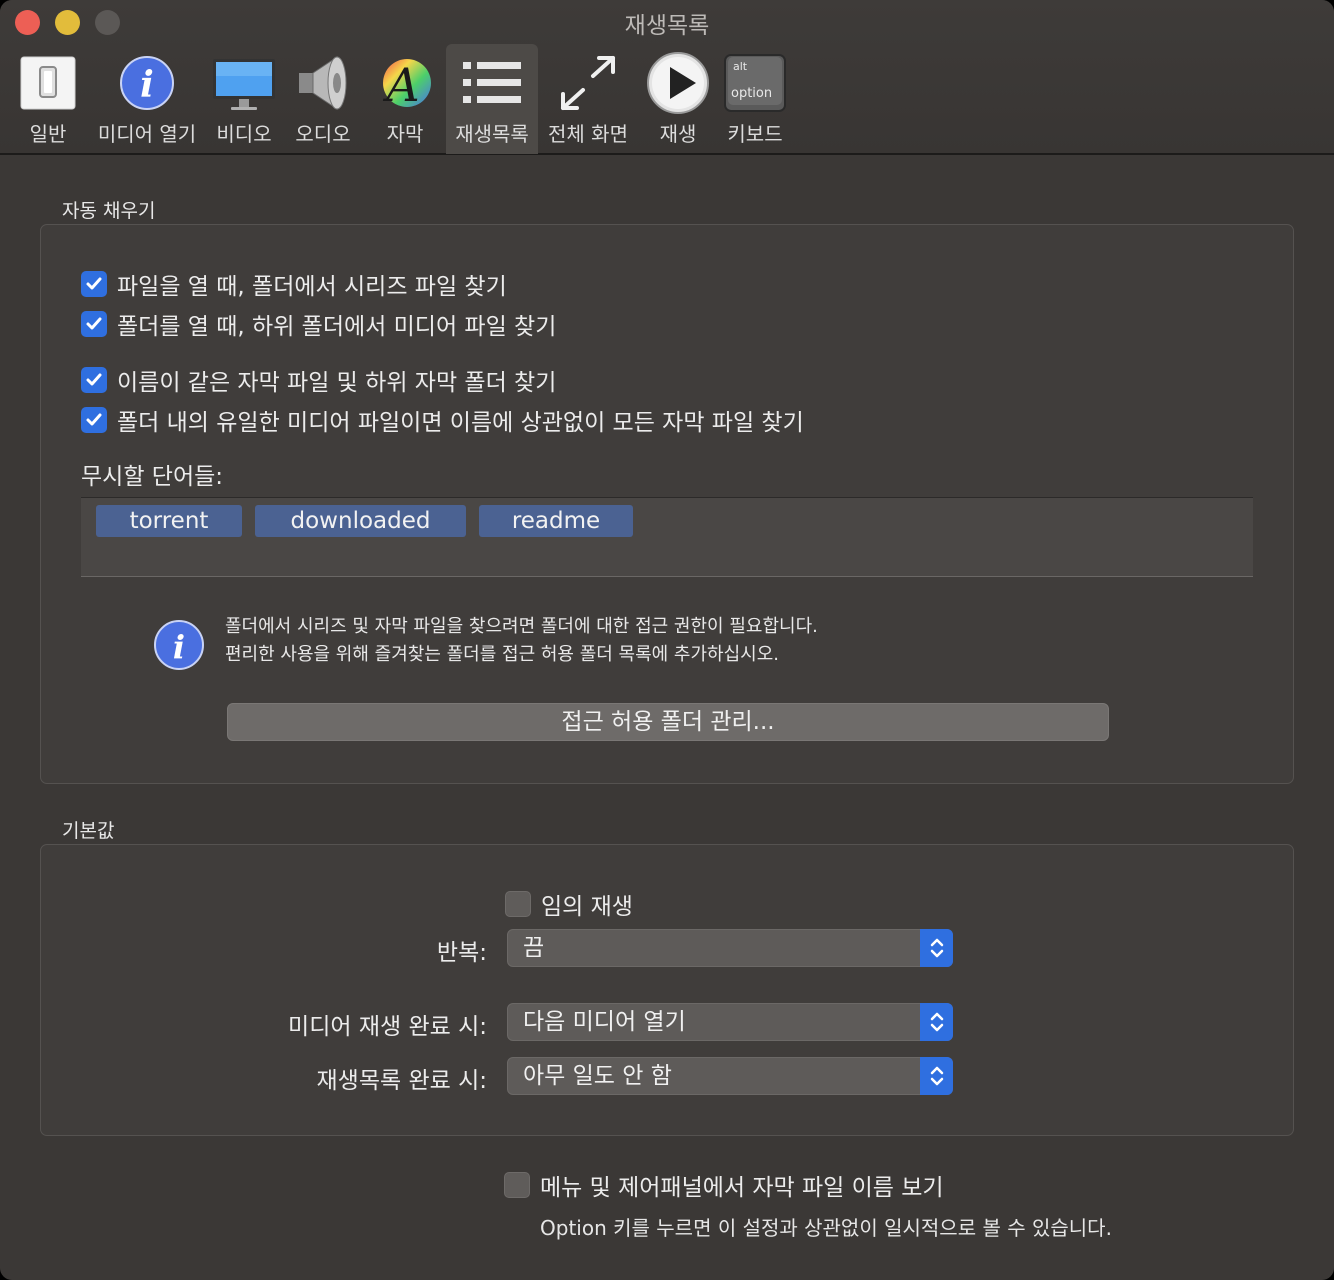 Image resolution: width=1334 pixels, height=1280 pixels. I want to click on ignore-words-label: 무시할 단어들:, so click(152, 477).